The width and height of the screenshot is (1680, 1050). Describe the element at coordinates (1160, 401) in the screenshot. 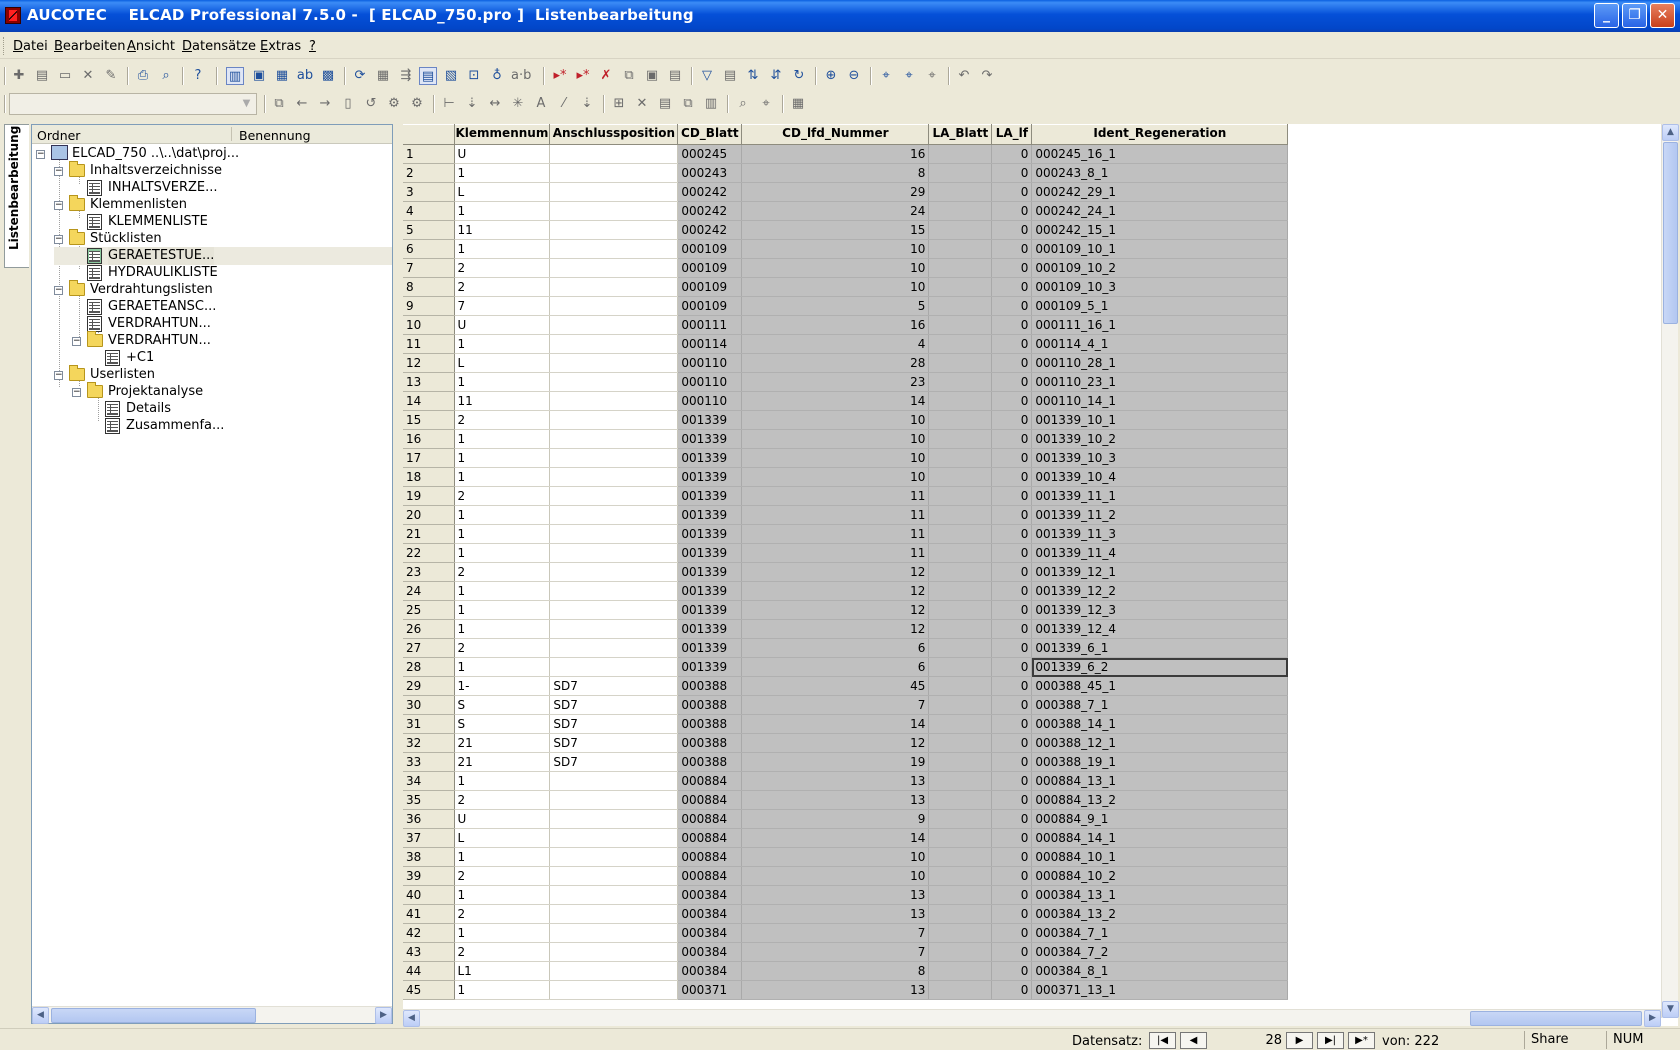

I see `ident-regeneration-cell: 000110_14_1` at that location.